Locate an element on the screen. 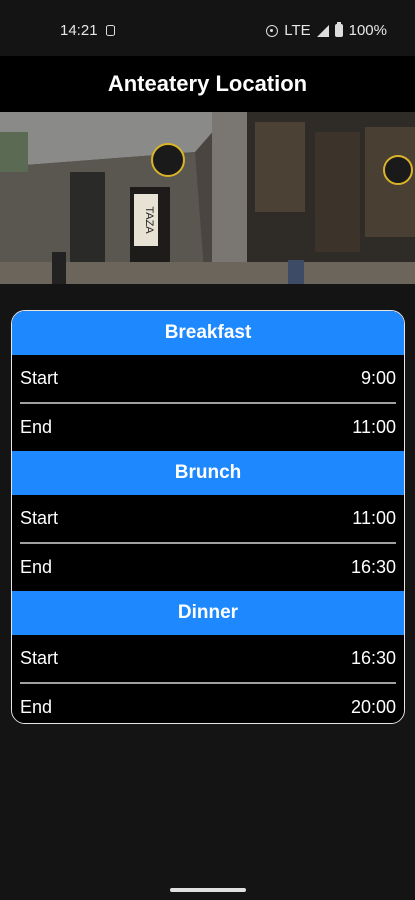 This screenshot has width=415, height=900. page-title: Anteatery Location is located at coordinates (207, 83).